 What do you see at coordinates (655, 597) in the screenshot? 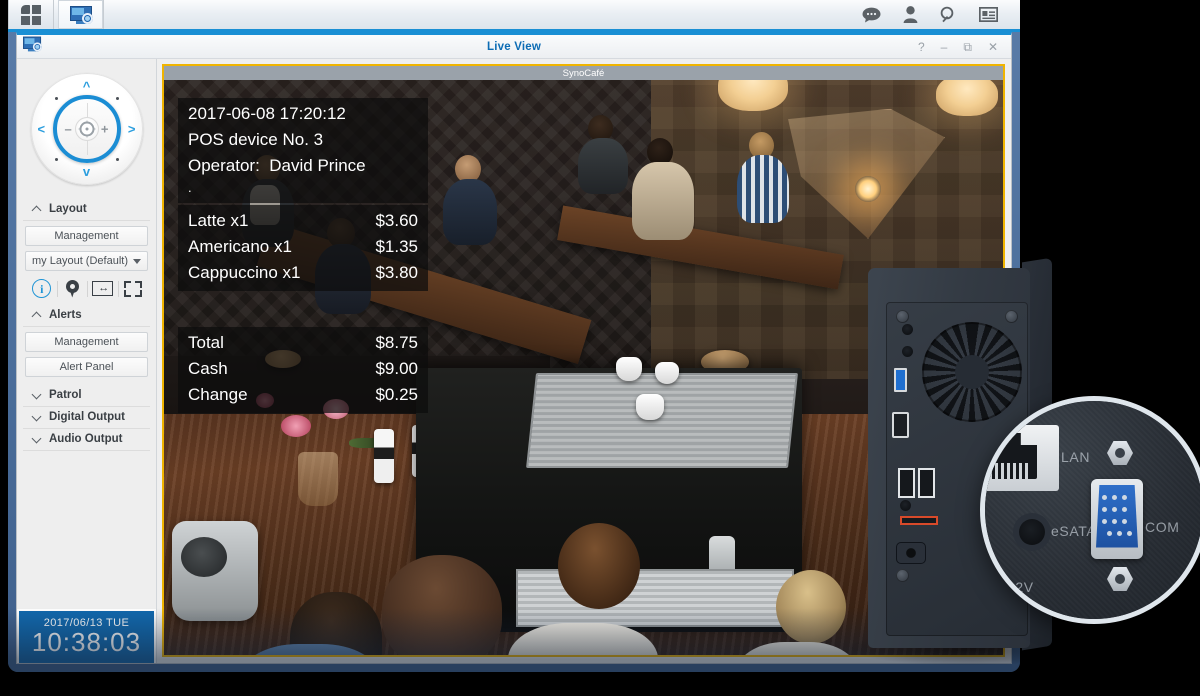
I see `machine-drip-tray` at bounding box center [655, 597].